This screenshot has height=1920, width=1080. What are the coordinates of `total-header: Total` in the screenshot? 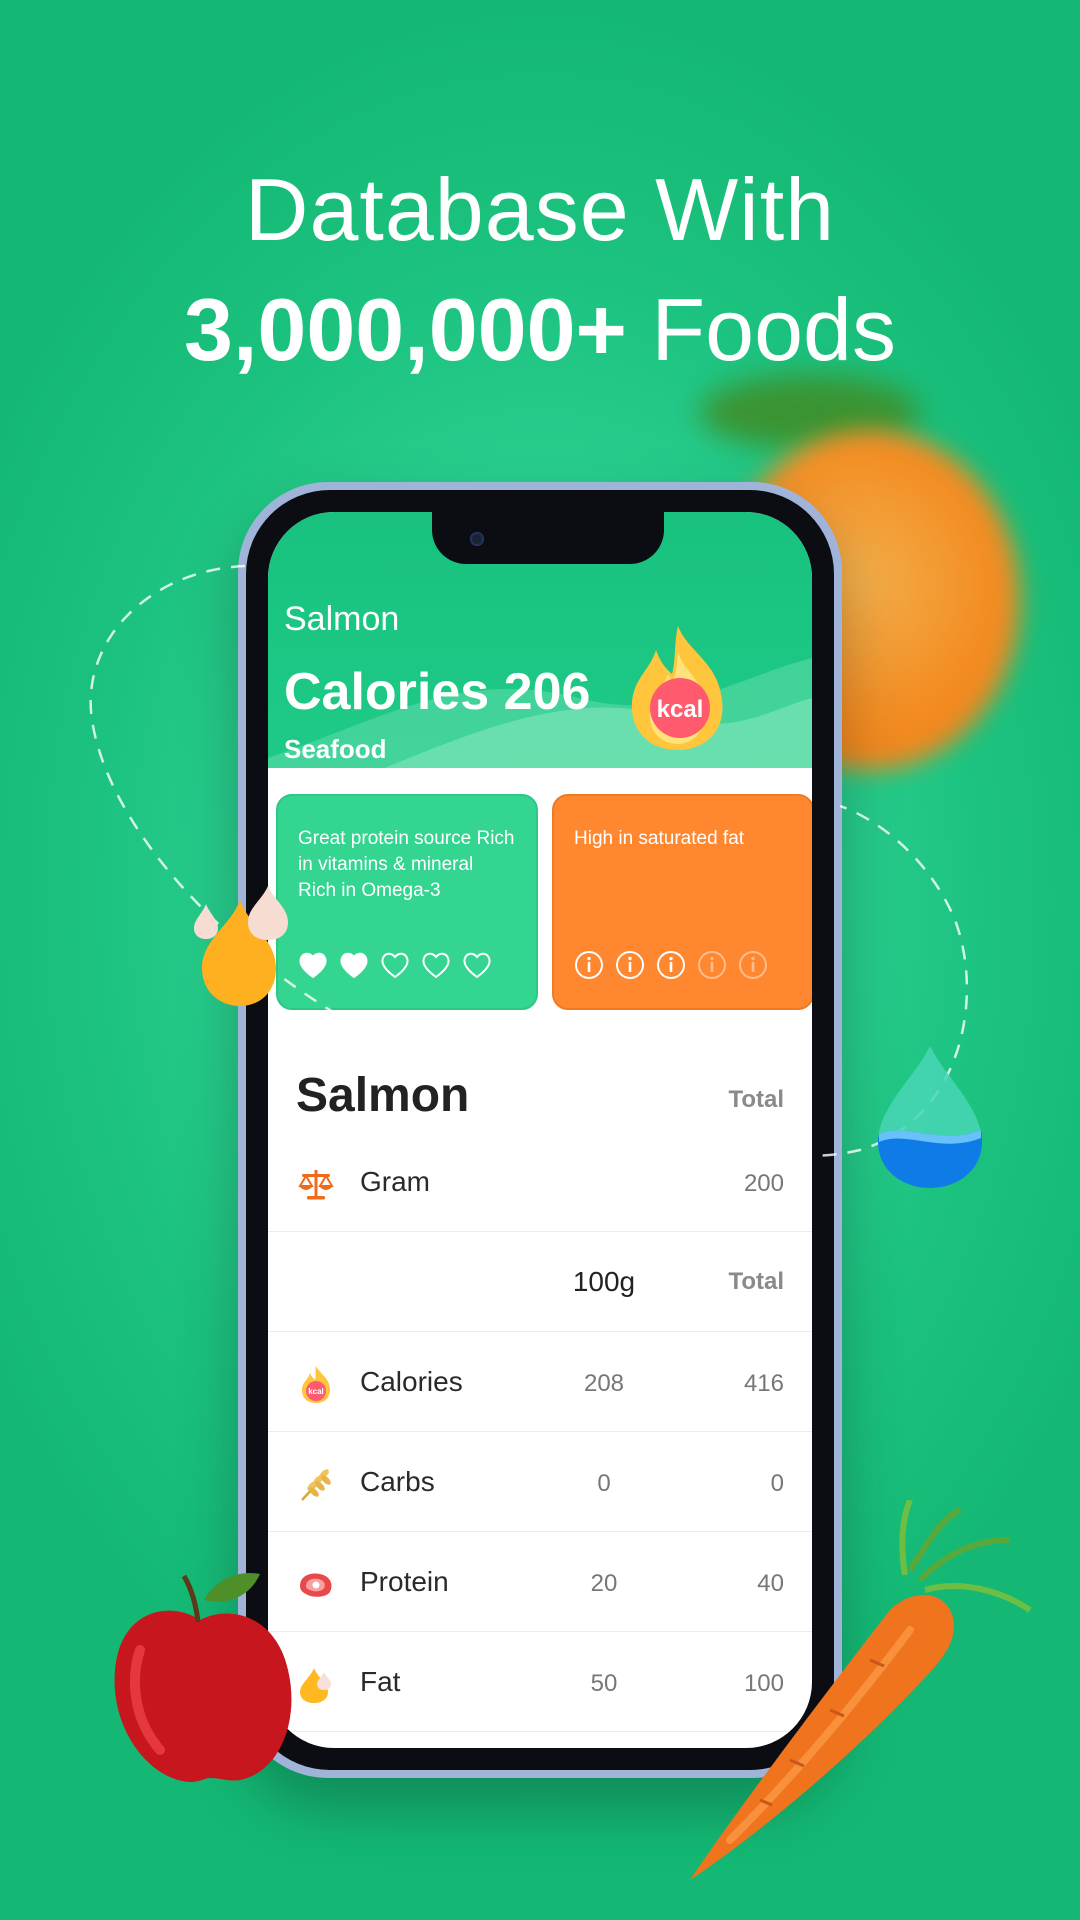 It's located at (756, 1281).